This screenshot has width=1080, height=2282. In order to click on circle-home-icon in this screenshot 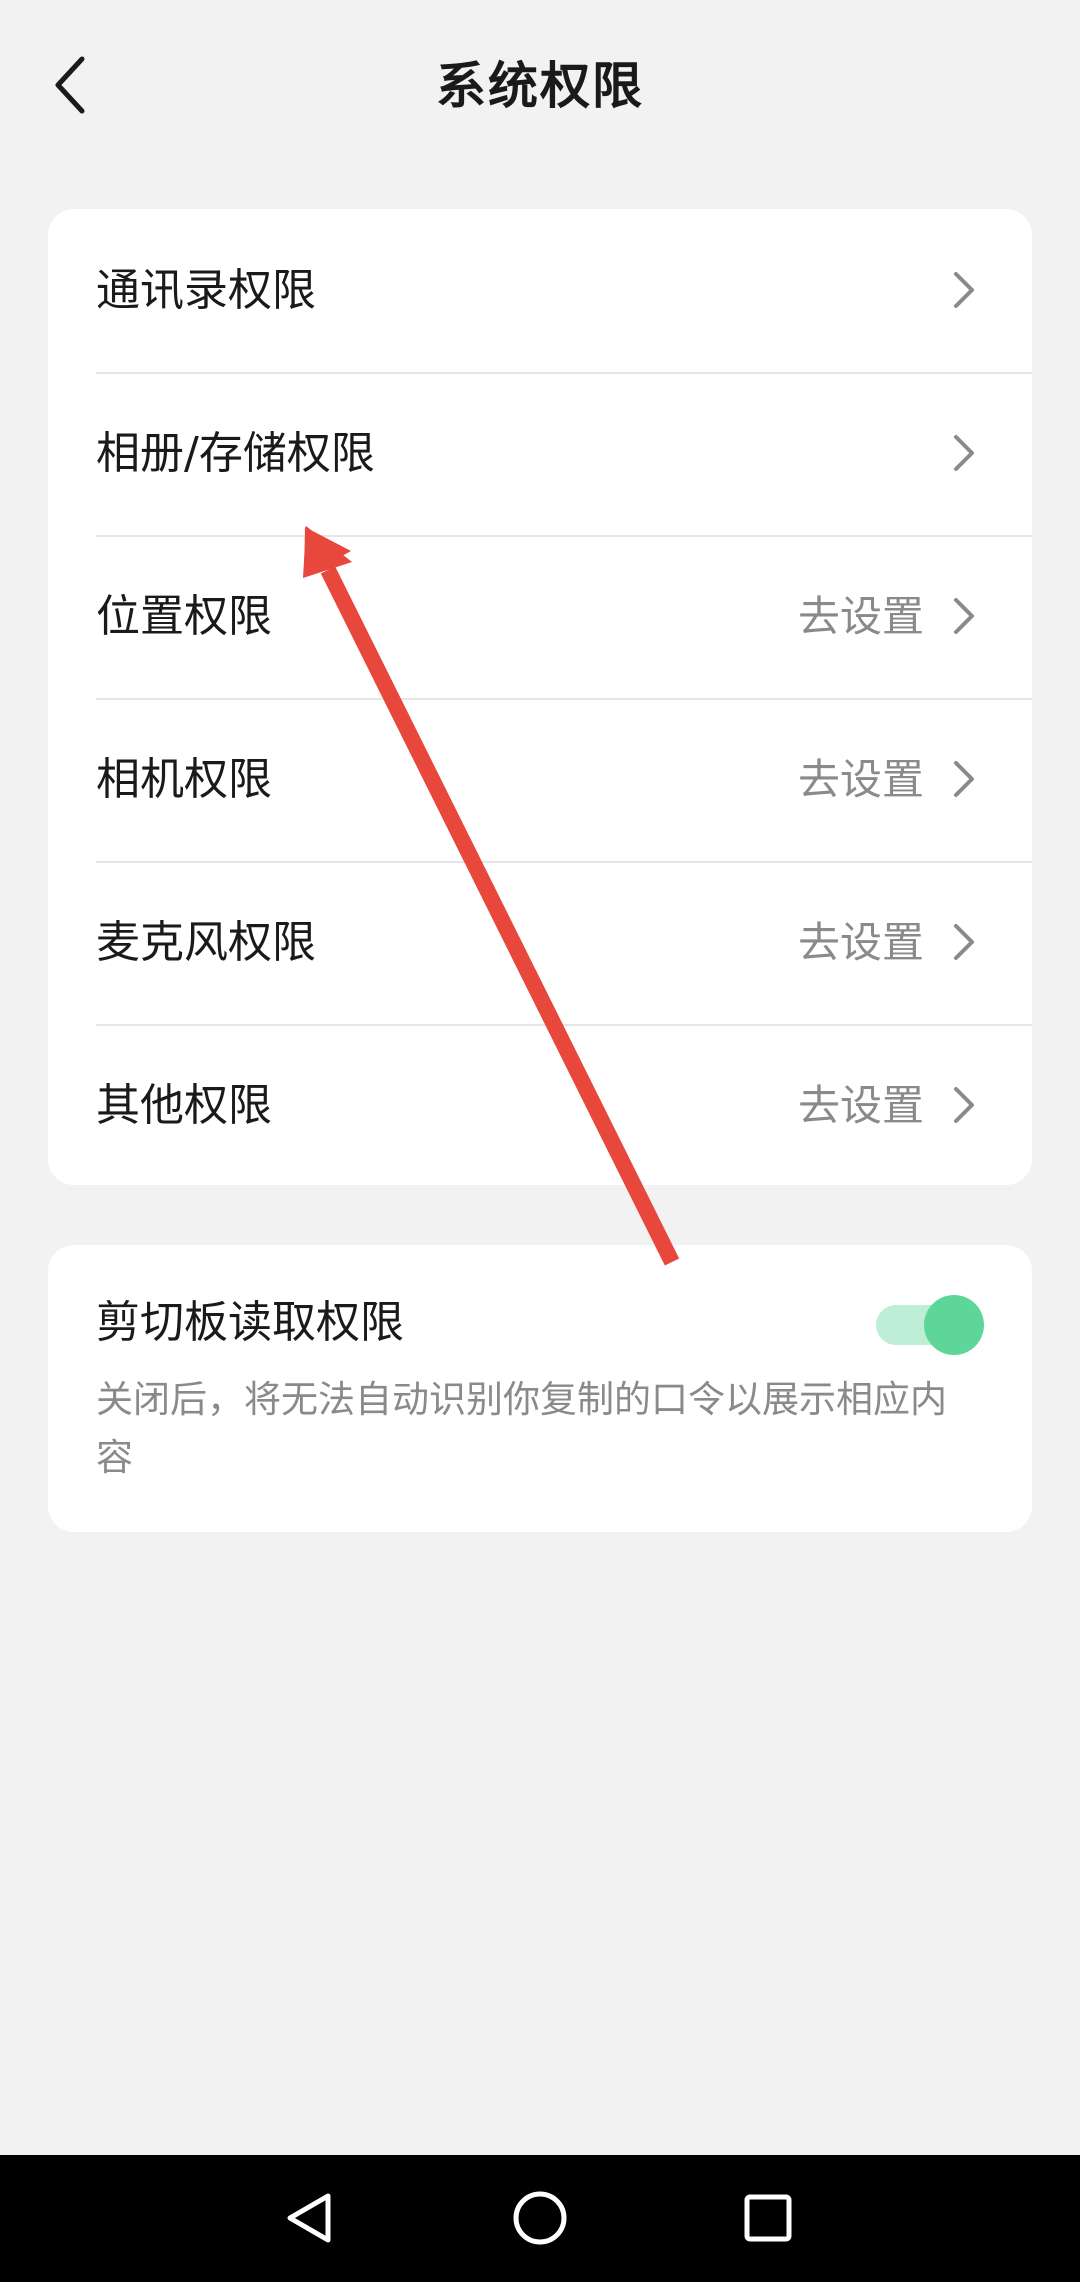, I will do `click(540, 2218)`.